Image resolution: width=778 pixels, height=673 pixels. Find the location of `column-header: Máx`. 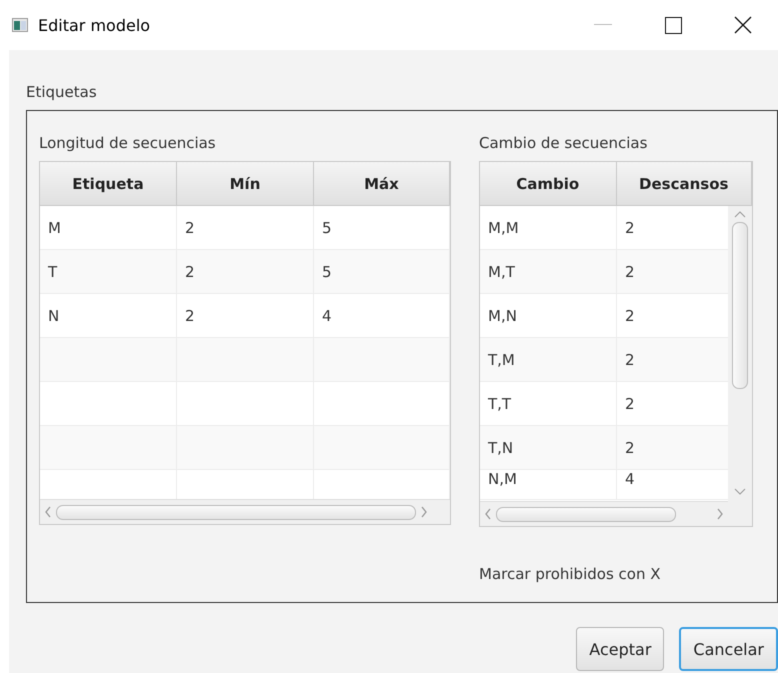

column-header: Máx is located at coordinates (382, 184).